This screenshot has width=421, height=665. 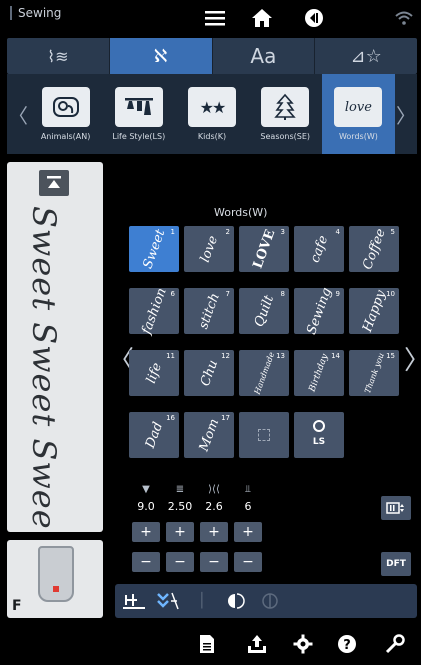 I want to click on cell-word: Mom, so click(x=209, y=435).